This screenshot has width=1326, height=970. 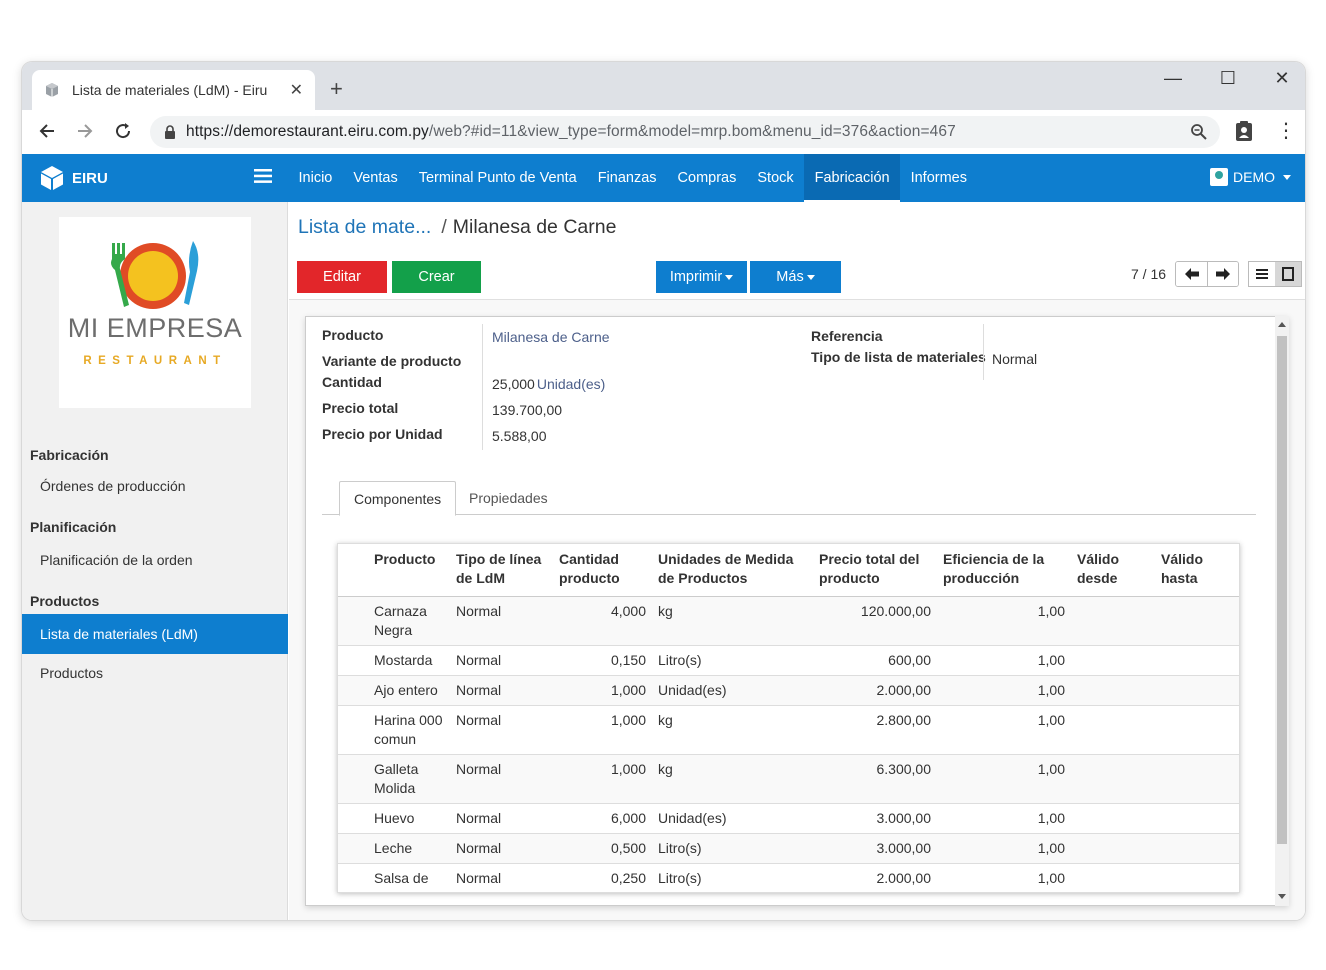 I want to click on form-view-icon, so click(x=1288, y=274).